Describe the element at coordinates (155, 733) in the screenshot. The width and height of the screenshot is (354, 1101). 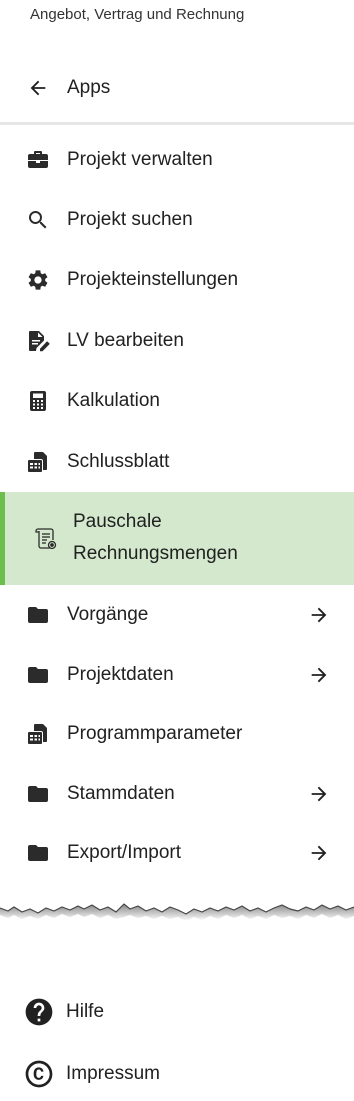
I see `menu-item-label: Programmparameter` at that location.